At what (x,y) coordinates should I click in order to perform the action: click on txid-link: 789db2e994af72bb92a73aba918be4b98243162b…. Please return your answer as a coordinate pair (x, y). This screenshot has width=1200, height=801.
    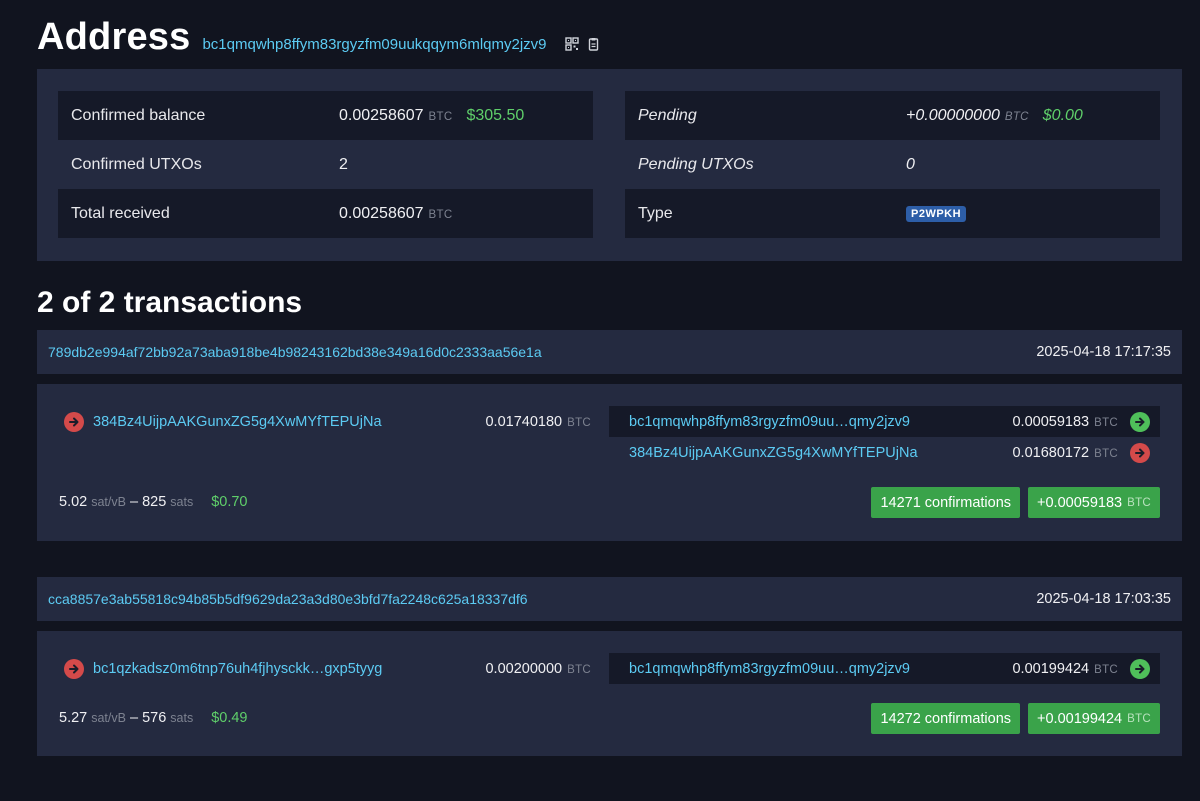
    Looking at the image, I should click on (295, 352).